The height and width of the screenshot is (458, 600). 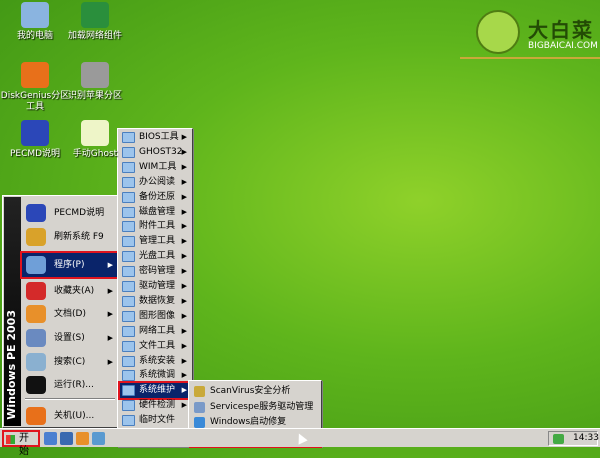 What do you see at coordinates (262, 406) in the screenshot?
I see `menu-item-label: Servicespe服务驱动管理` at bounding box center [262, 406].